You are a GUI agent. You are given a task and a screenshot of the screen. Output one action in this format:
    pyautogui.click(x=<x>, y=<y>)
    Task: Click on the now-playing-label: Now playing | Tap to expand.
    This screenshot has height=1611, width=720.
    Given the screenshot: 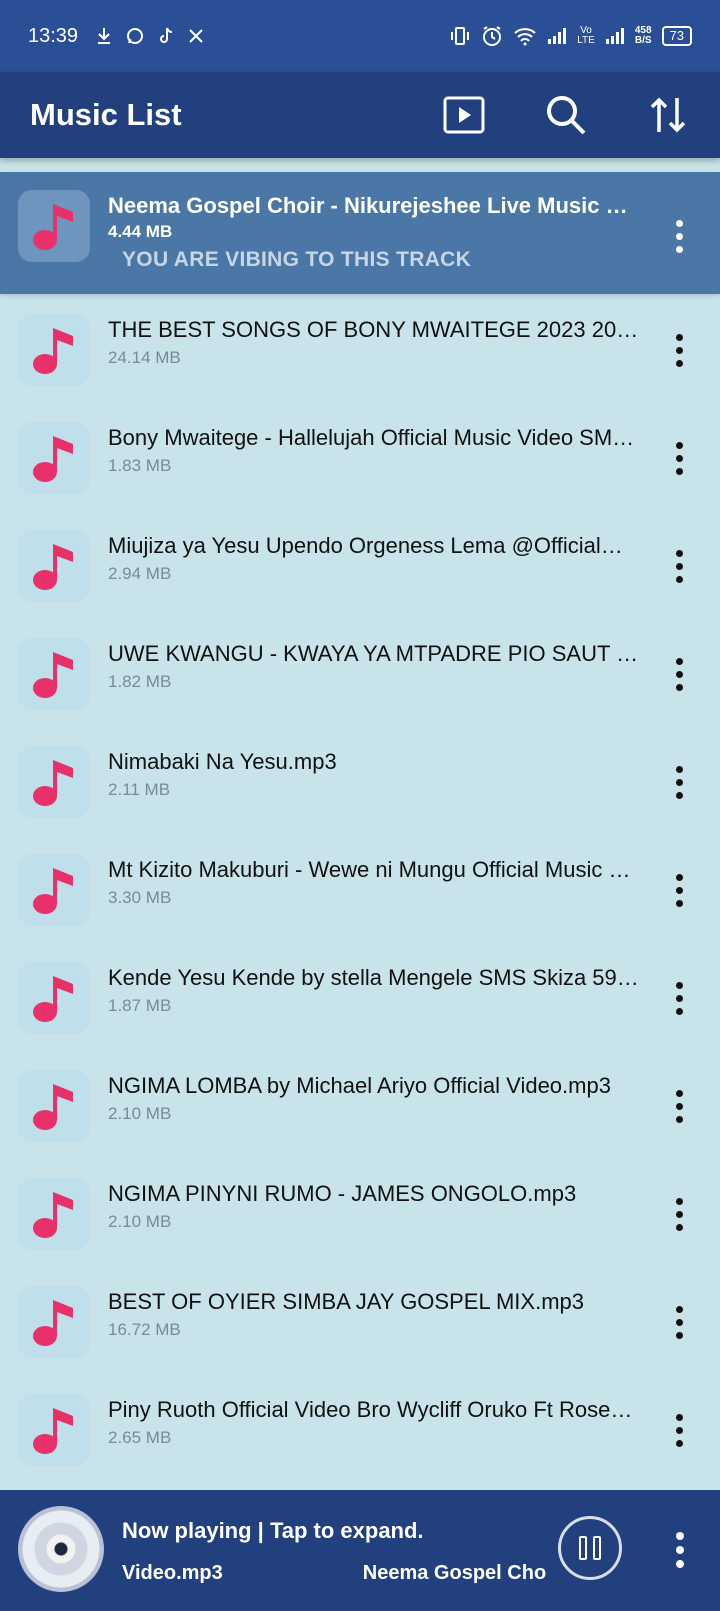 What is the action you would take?
    pyautogui.click(x=273, y=1530)
    